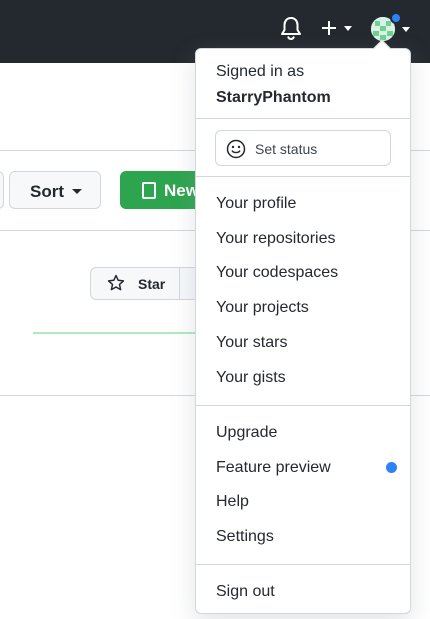 This screenshot has height=619, width=430. I want to click on star-button-label: Star, so click(152, 284).